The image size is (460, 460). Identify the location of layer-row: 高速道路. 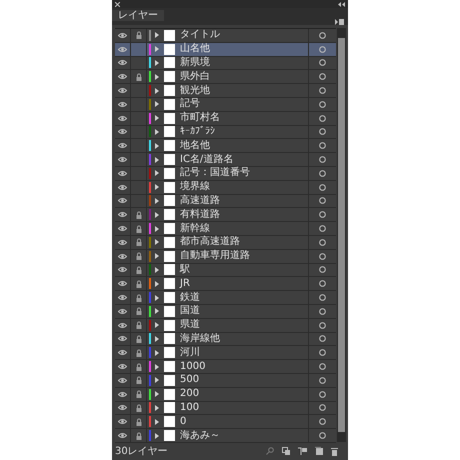
(225, 201).